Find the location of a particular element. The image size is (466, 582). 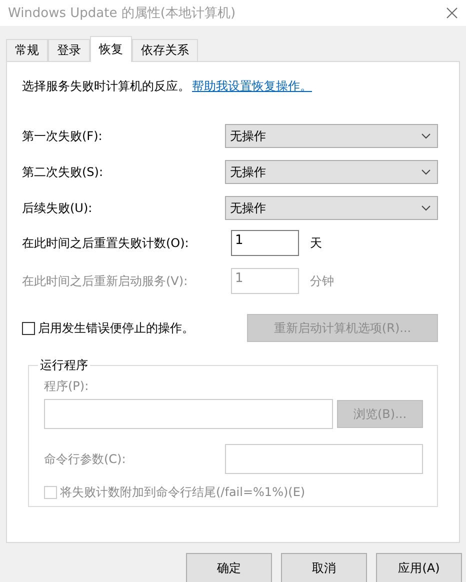

description-text: 选择服务失败时计算机的反应。 is located at coordinates (106, 86).